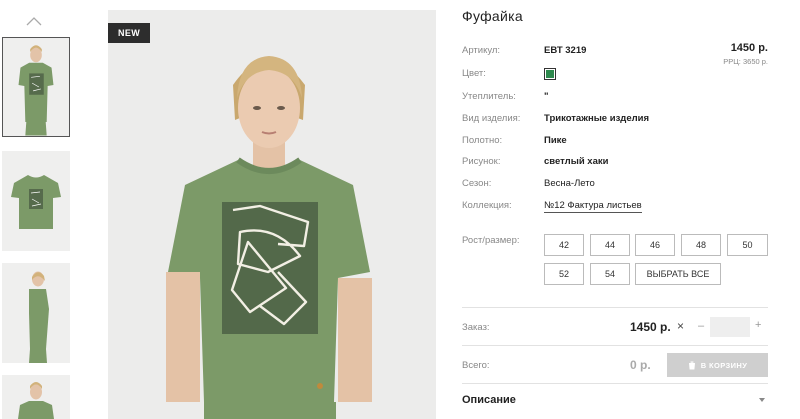 The height and width of the screenshot is (419, 800). I want to click on size-button-50: 50, so click(747, 245).